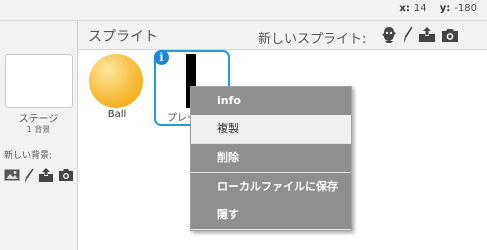 The width and height of the screenshot is (487, 250). I want to click on menu-item-save-local: ローカルファイルに保存, so click(271, 187).